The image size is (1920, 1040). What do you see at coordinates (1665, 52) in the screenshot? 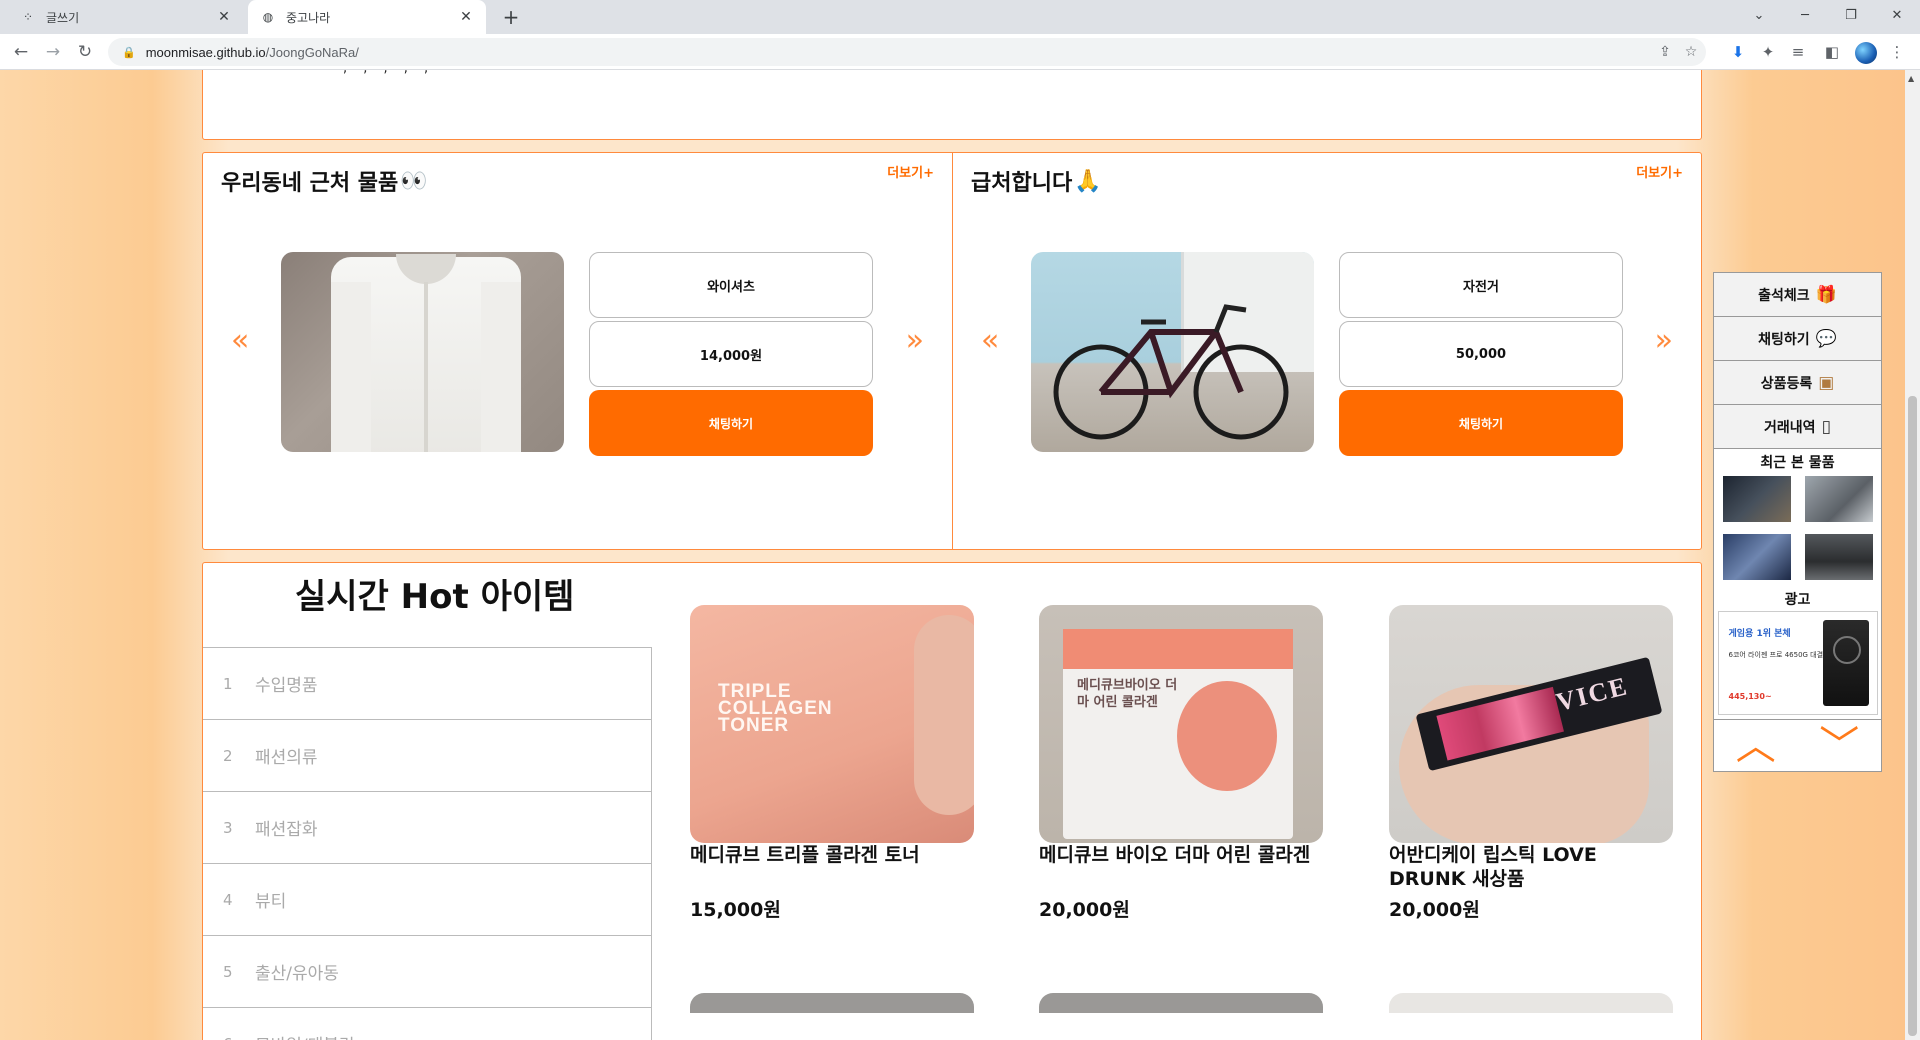
I see `share-icon: ⇪` at bounding box center [1665, 52].